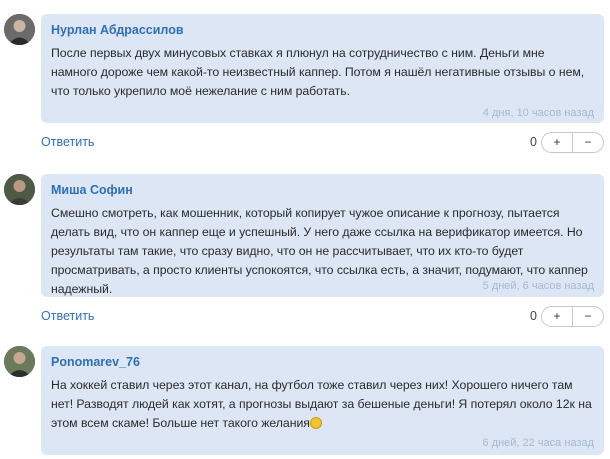  Describe the element at coordinates (538, 443) in the screenshot. I see `comment-time: 6 дней, 22 часа назад` at that location.